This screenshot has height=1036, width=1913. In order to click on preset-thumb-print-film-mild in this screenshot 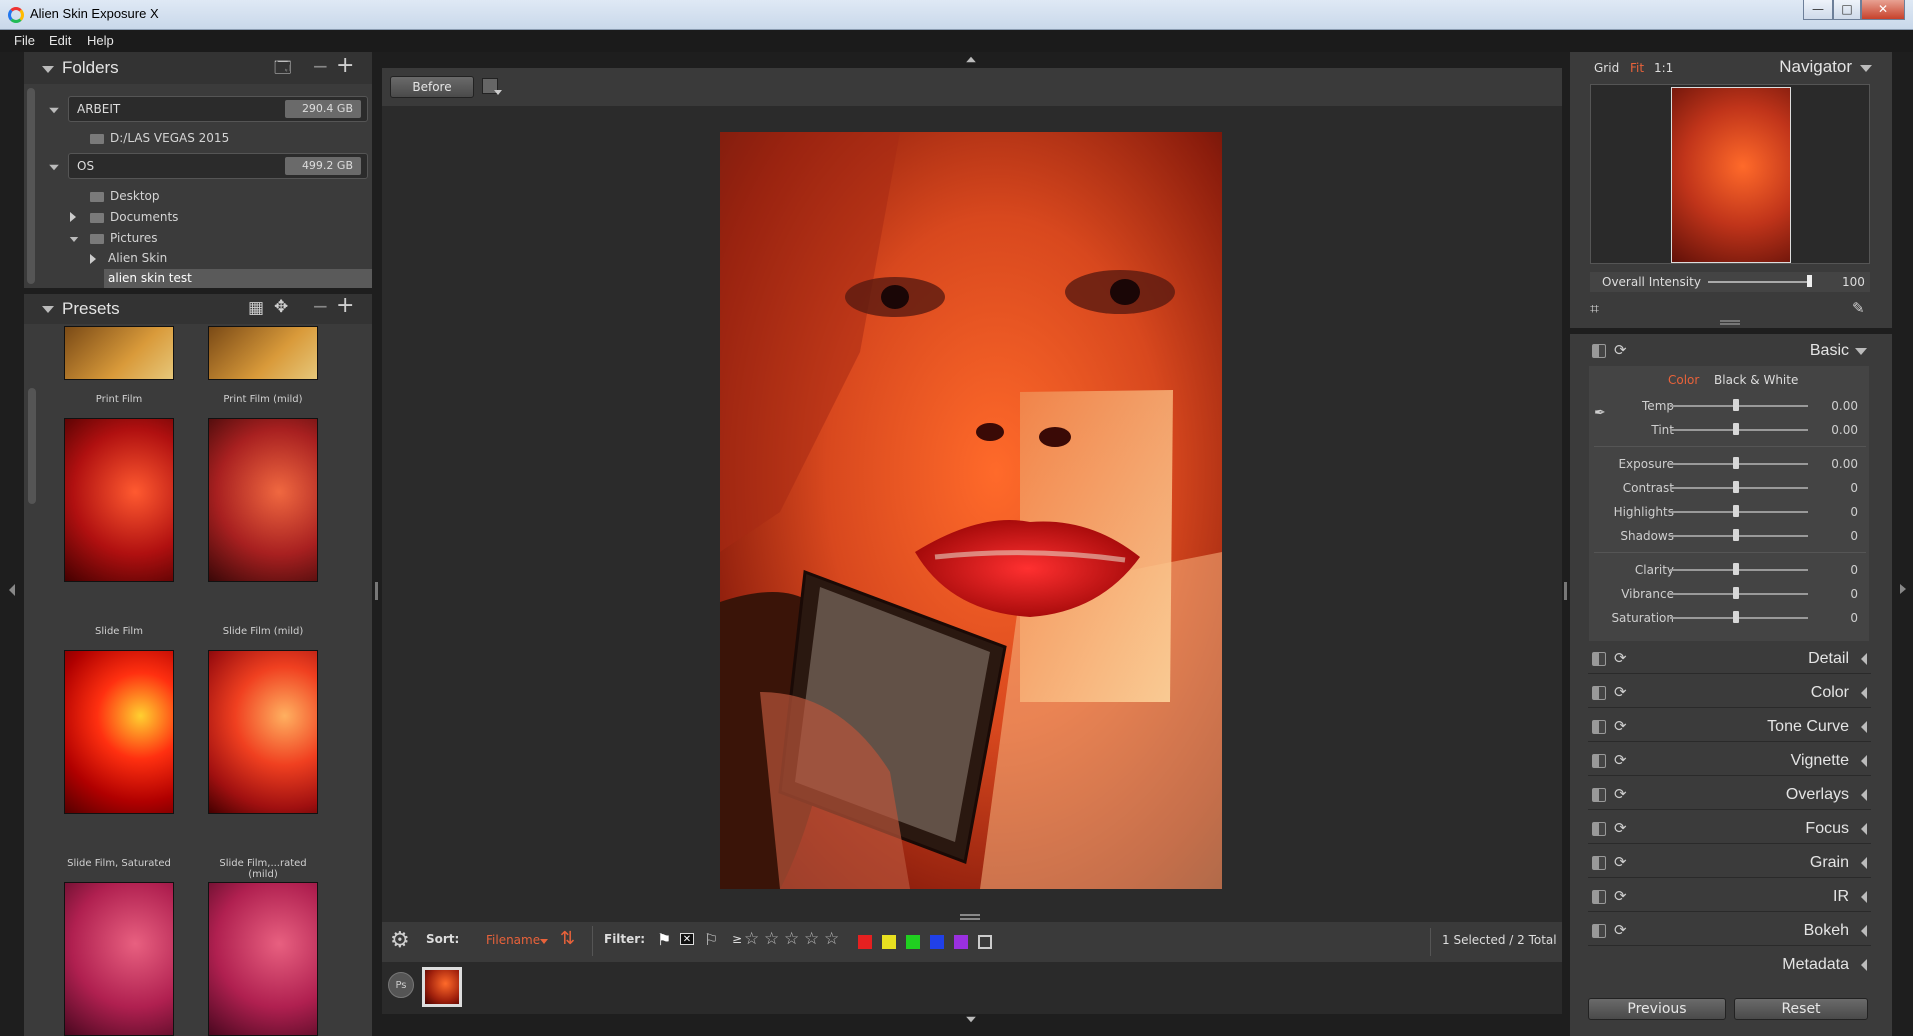, I will do `click(263, 353)`.